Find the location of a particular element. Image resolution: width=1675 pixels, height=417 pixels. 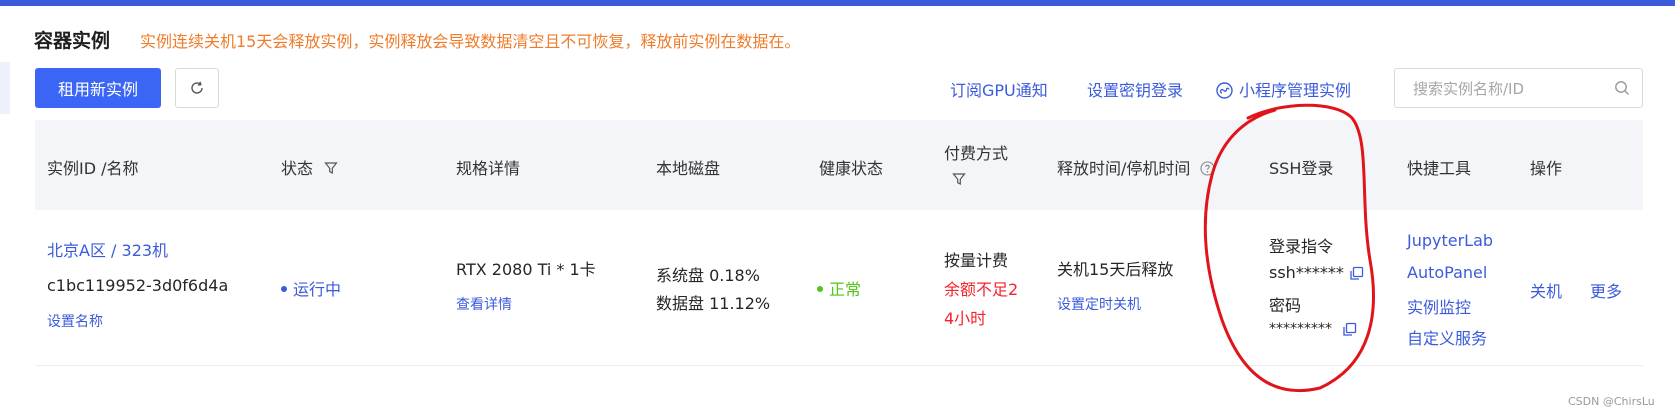

col-billing: 付费方式 is located at coordinates (976, 153).